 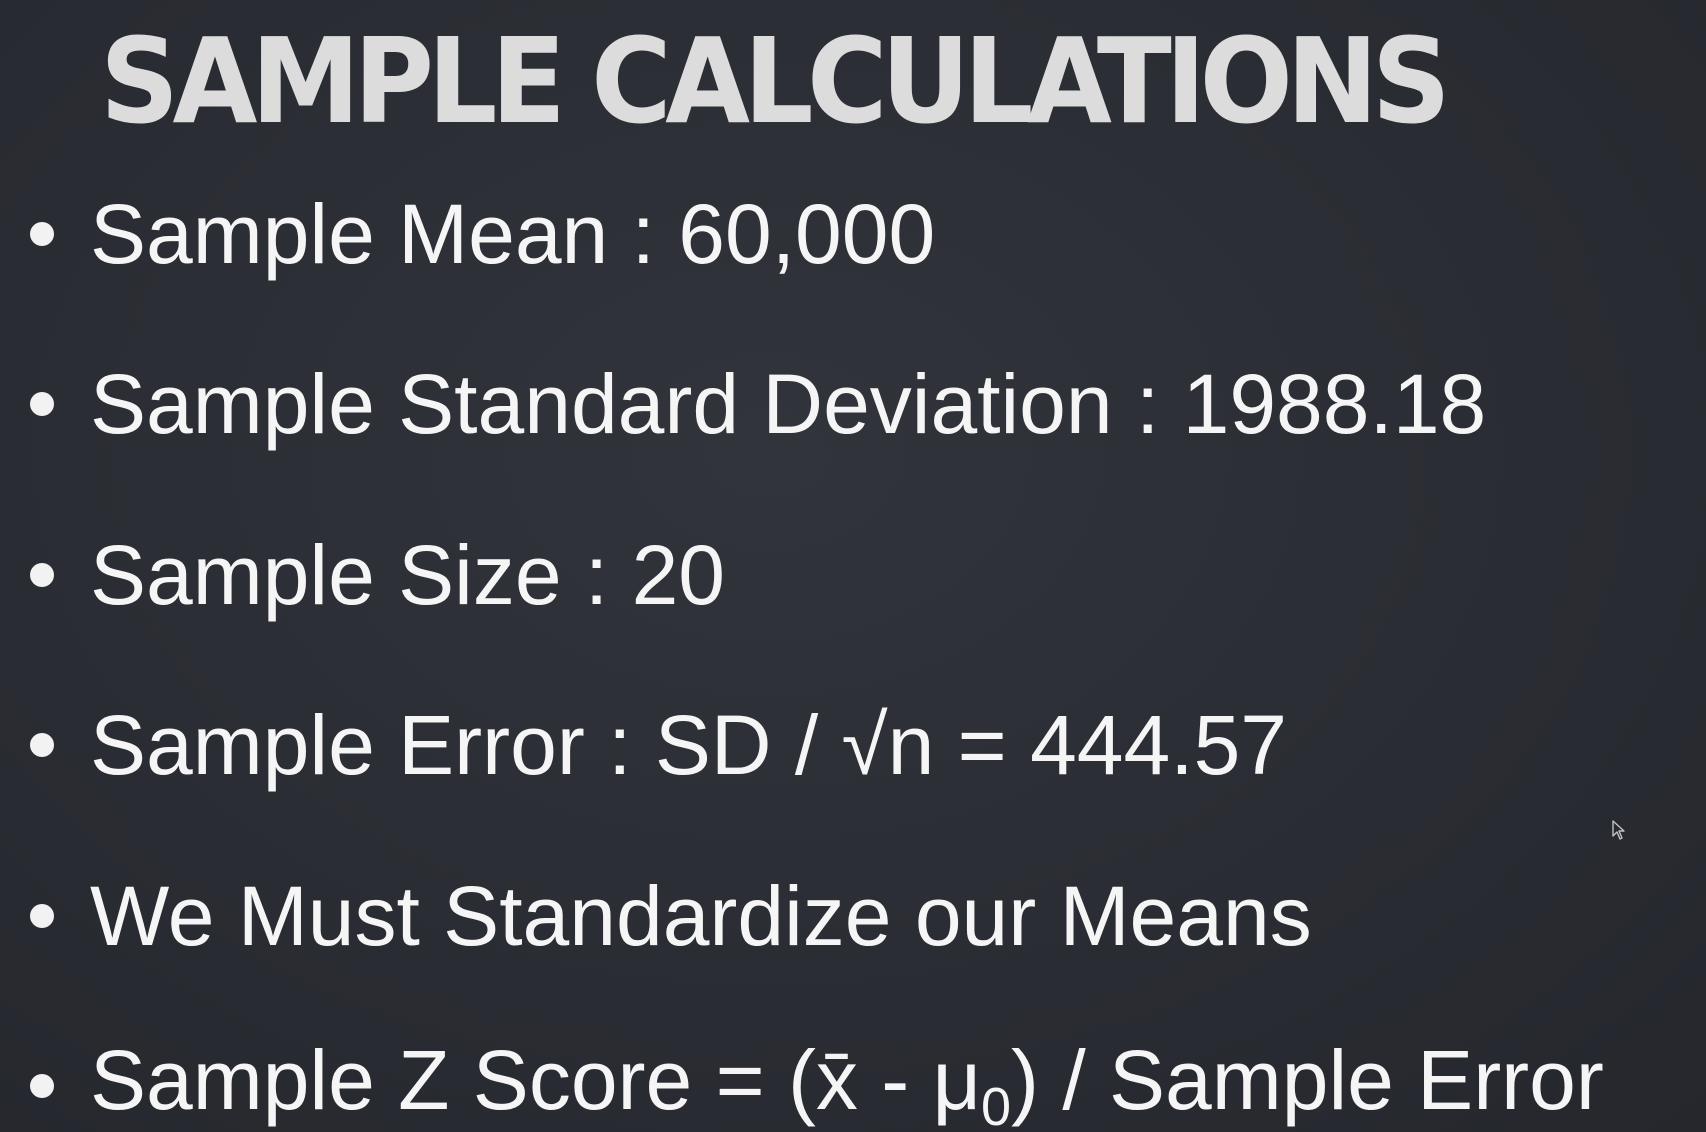 What do you see at coordinates (701, 916) in the screenshot?
I see `bullet-text: We Must Standardize our Means` at bounding box center [701, 916].